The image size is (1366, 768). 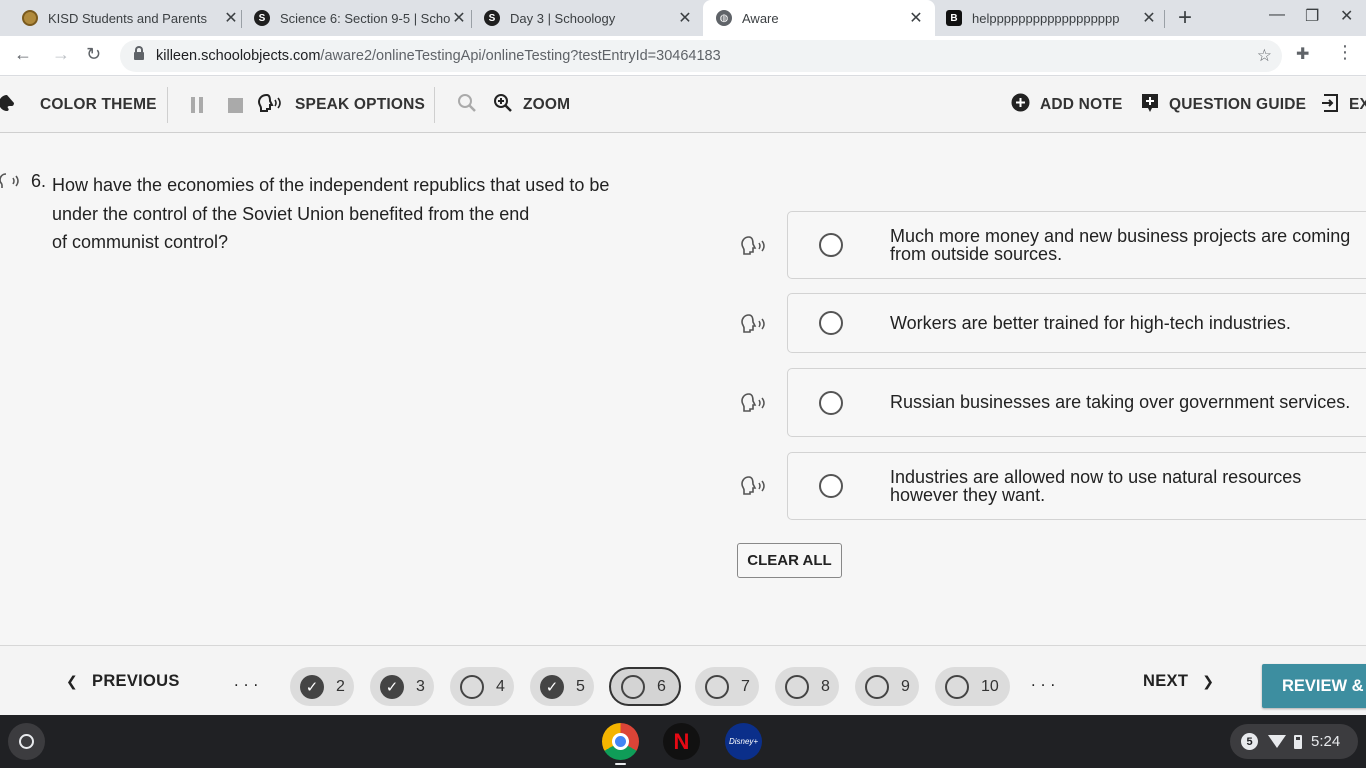 What do you see at coordinates (1330, 105) in the screenshot?
I see `exit-icon` at bounding box center [1330, 105].